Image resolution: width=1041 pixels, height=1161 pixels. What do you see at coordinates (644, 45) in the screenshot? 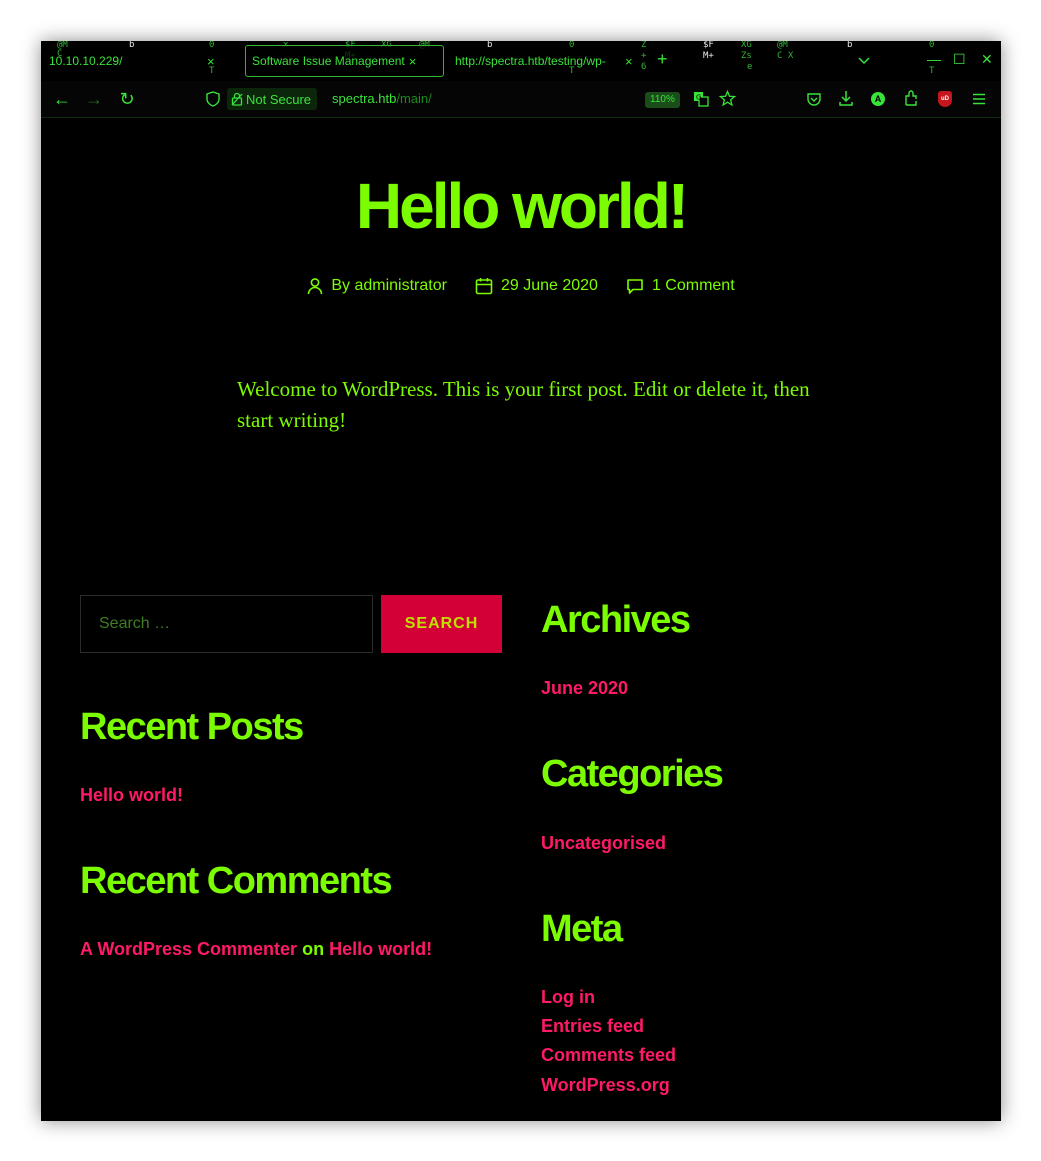
I see `matrix-glyph: Z` at bounding box center [644, 45].